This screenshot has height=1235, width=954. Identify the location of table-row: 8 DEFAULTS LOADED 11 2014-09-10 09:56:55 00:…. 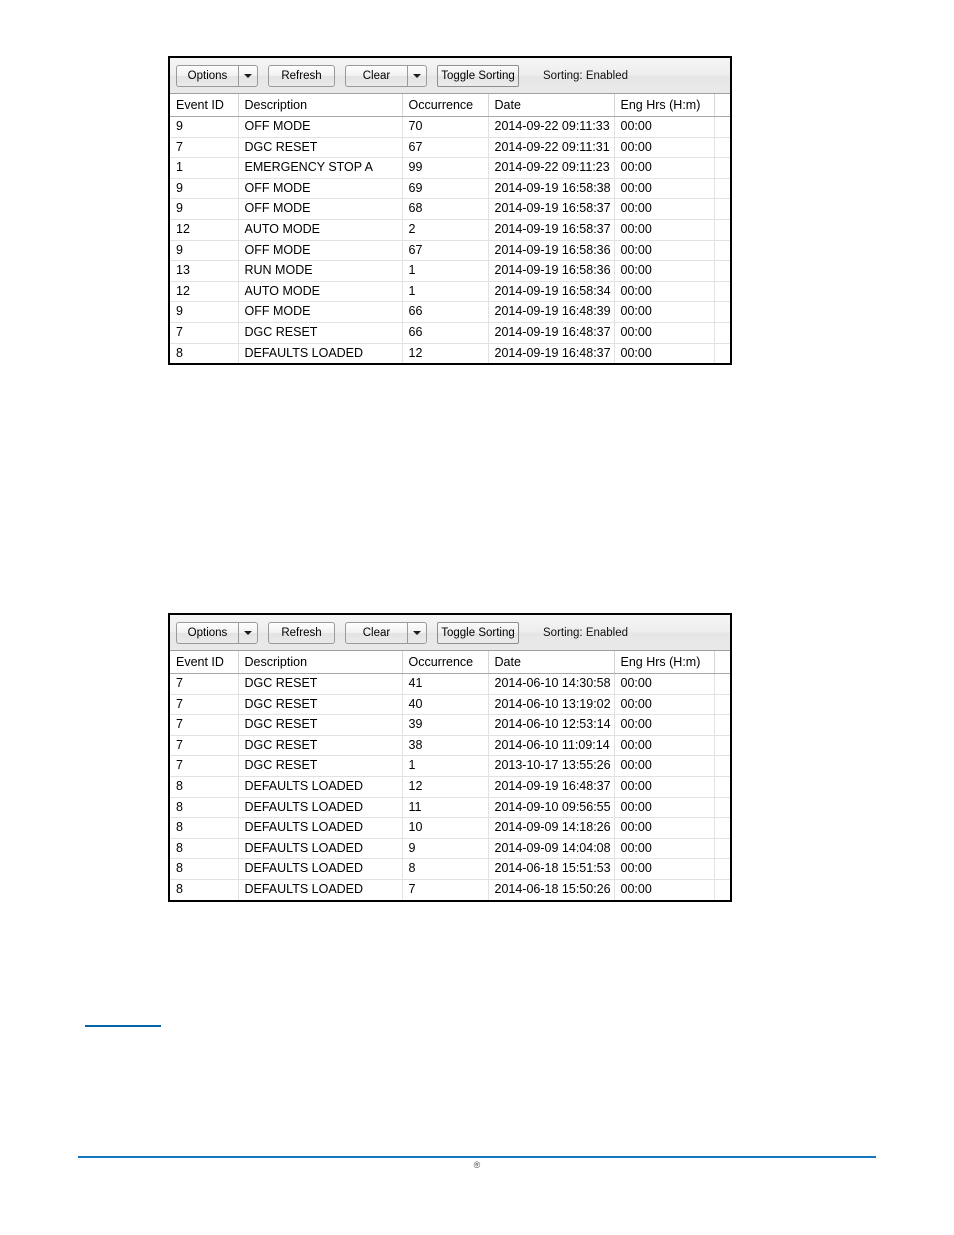
(450, 808).